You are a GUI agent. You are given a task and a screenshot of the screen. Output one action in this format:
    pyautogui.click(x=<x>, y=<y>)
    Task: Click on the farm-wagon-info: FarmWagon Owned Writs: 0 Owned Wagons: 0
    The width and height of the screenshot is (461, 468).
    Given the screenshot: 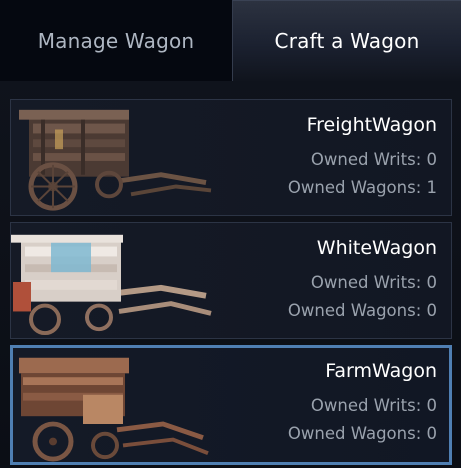 What is the action you would take?
    pyautogui.click(x=362, y=404)
    